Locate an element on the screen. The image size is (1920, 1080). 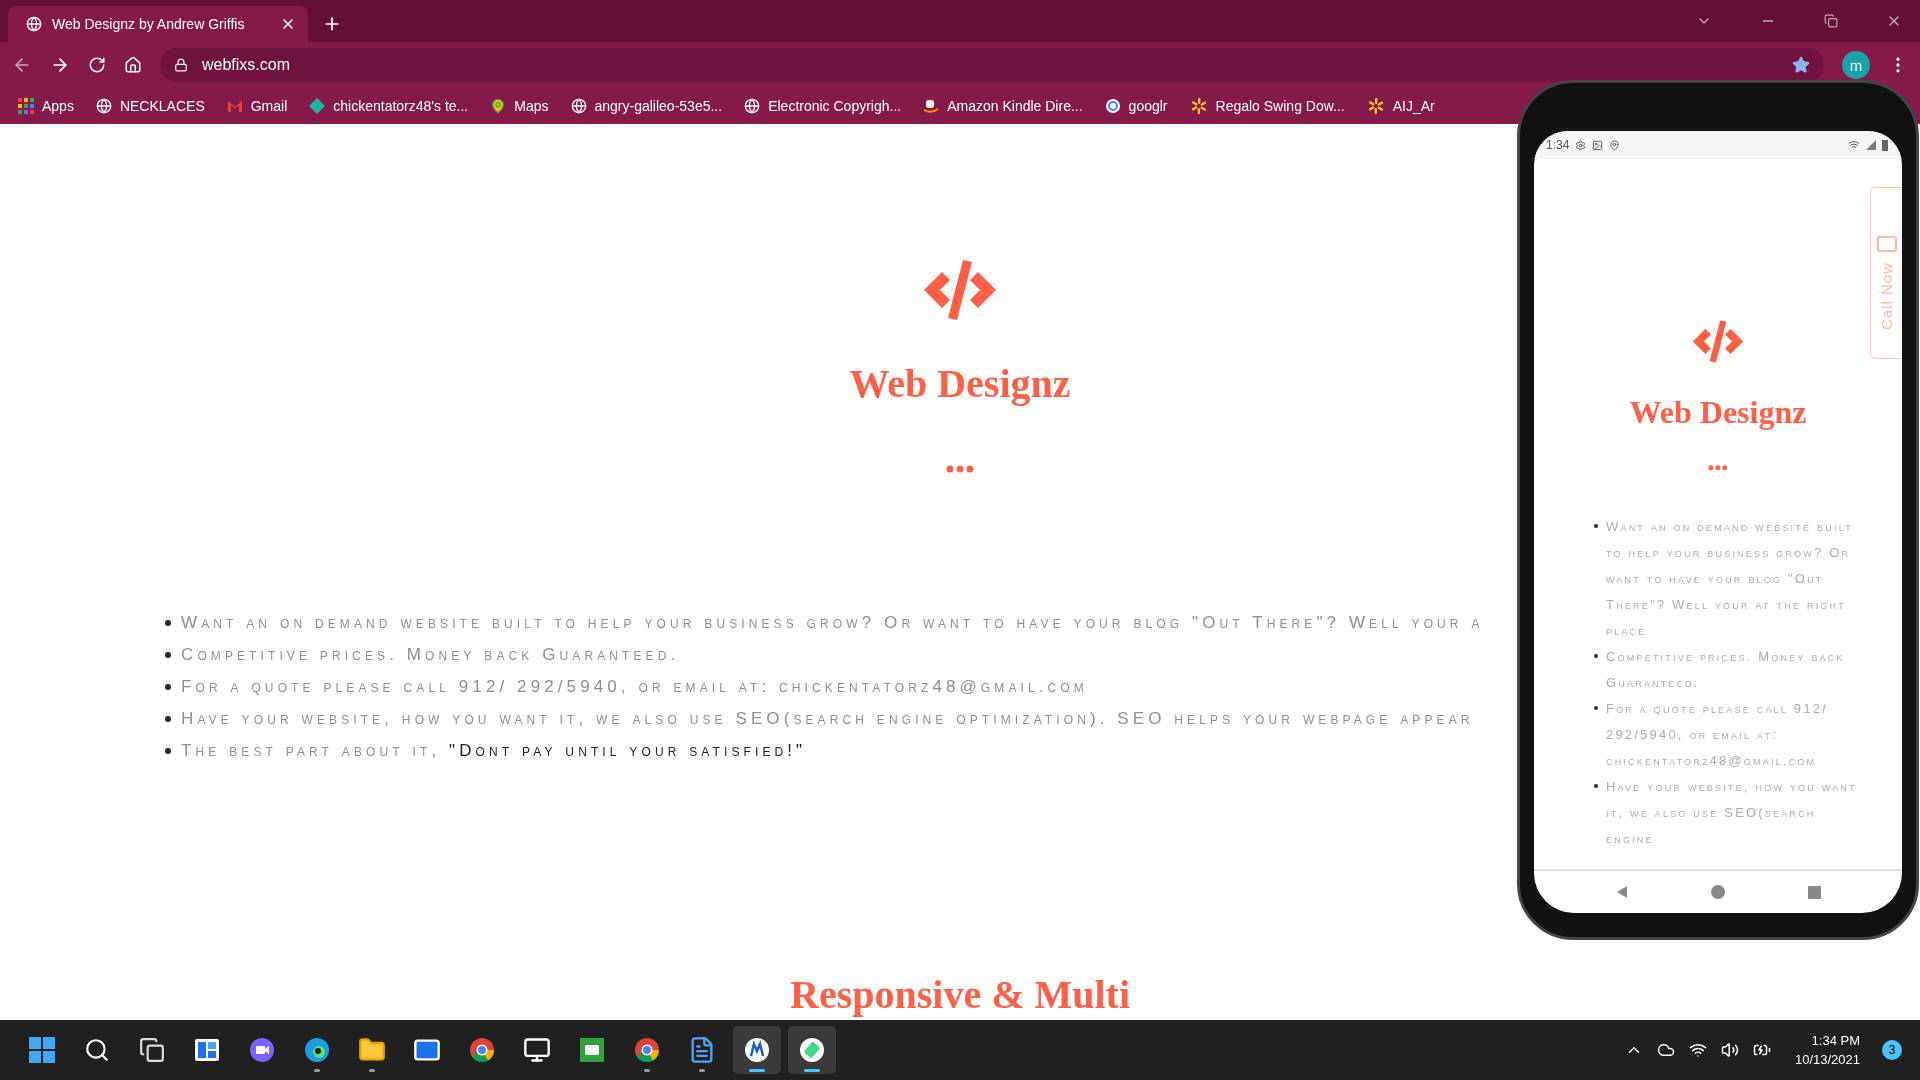
volume-icon is located at coordinates (1729, 1050).